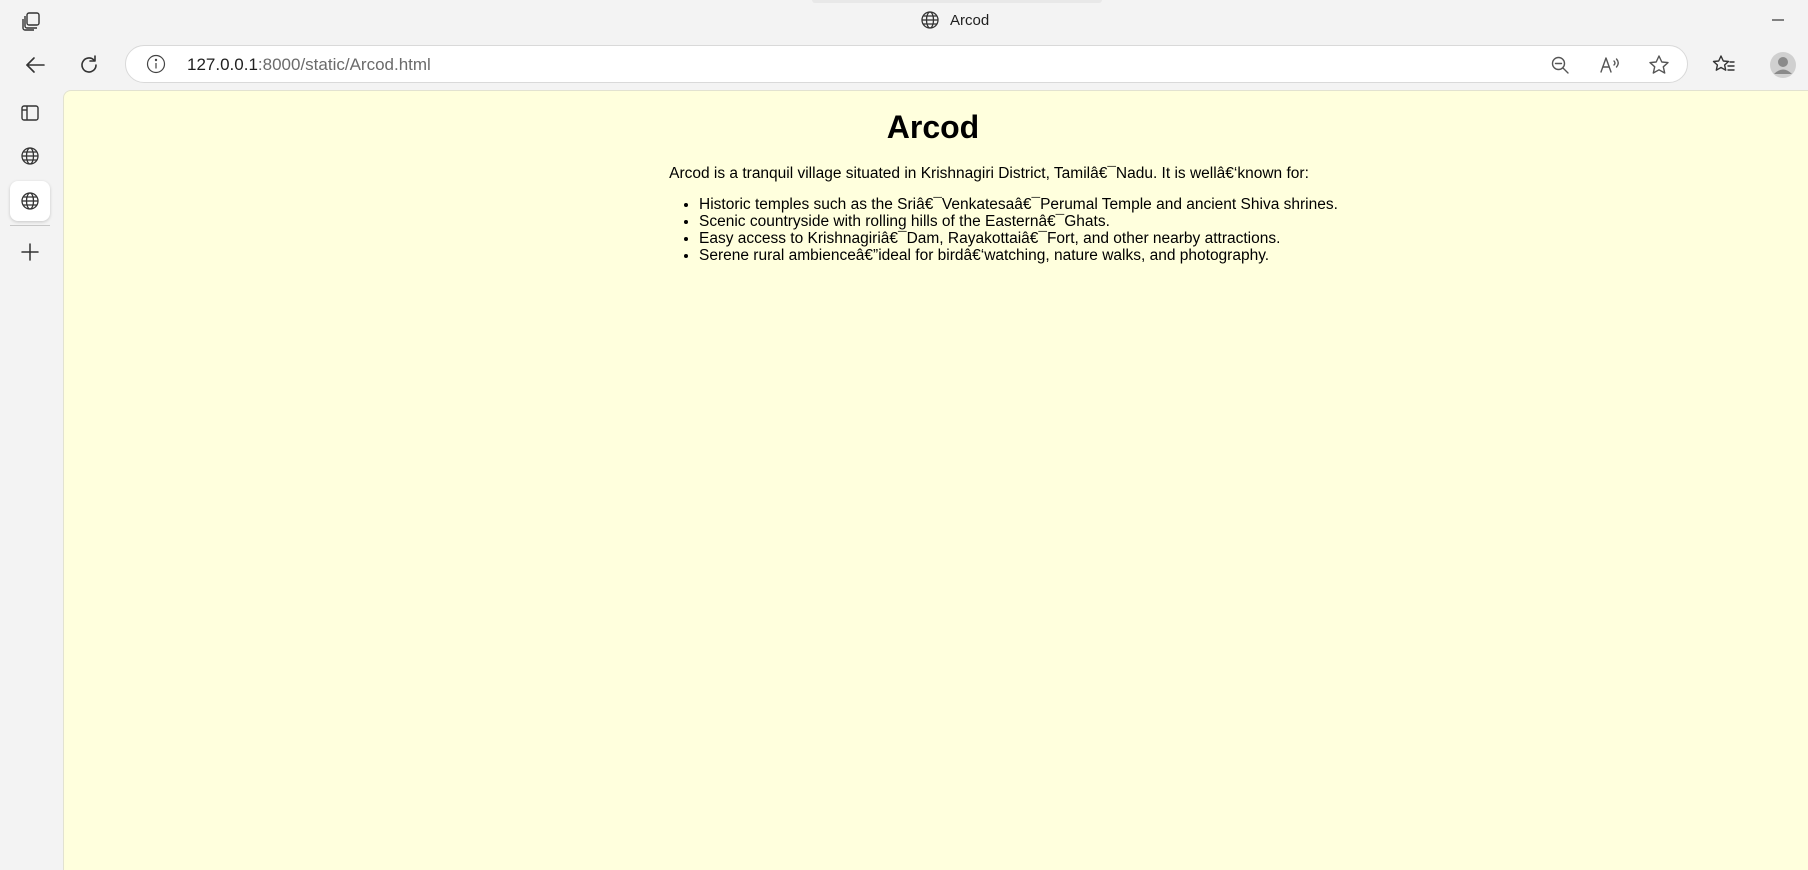  Describe the element at coordinates (1778, 20) in the screenshot. I see `minimize-icon` at that location.